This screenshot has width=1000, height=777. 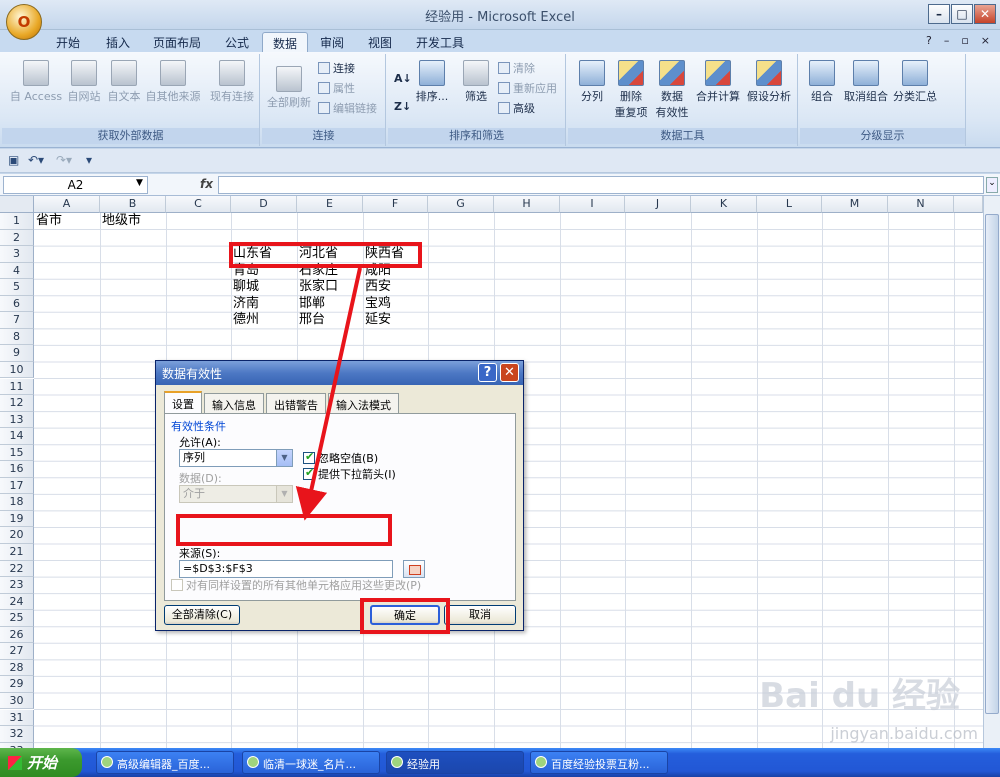 I want to click on column-header: J, so click(x=658, y=204).